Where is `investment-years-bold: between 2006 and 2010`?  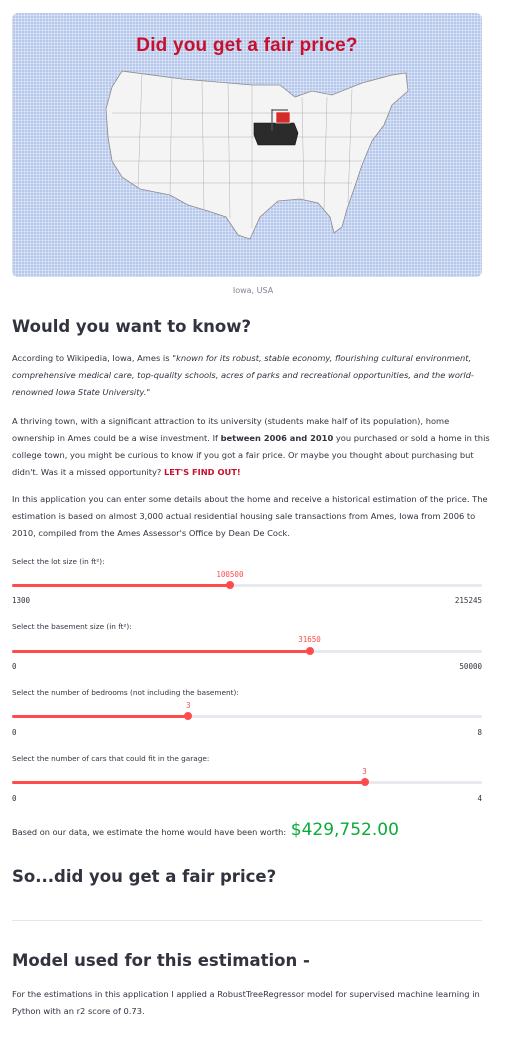 investment-years-bold: between 2006 and 2010 is located at coordinates (277, 438).